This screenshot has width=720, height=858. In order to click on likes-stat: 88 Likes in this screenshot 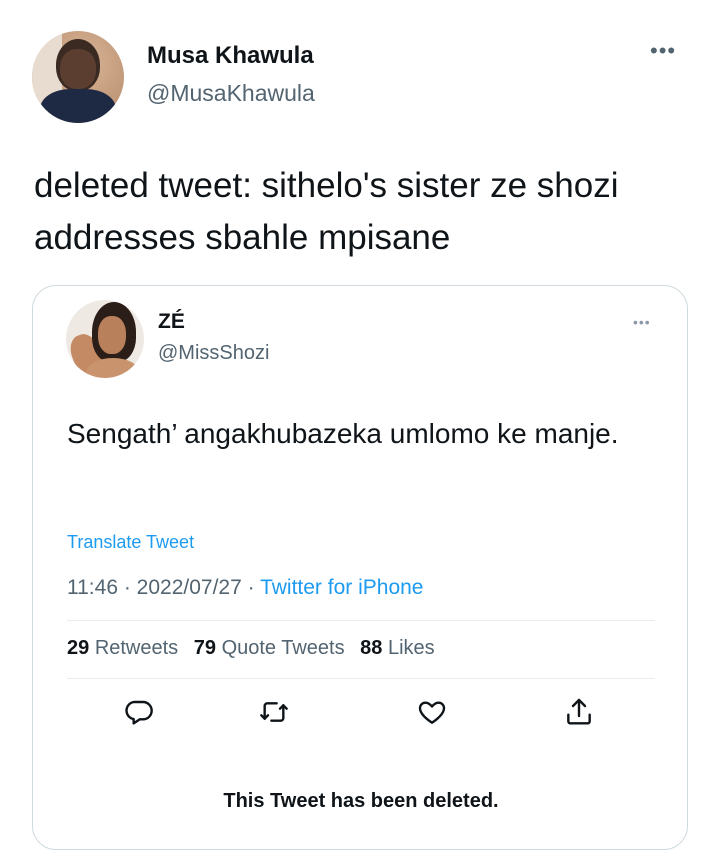, I will do `click(397, 648)`.